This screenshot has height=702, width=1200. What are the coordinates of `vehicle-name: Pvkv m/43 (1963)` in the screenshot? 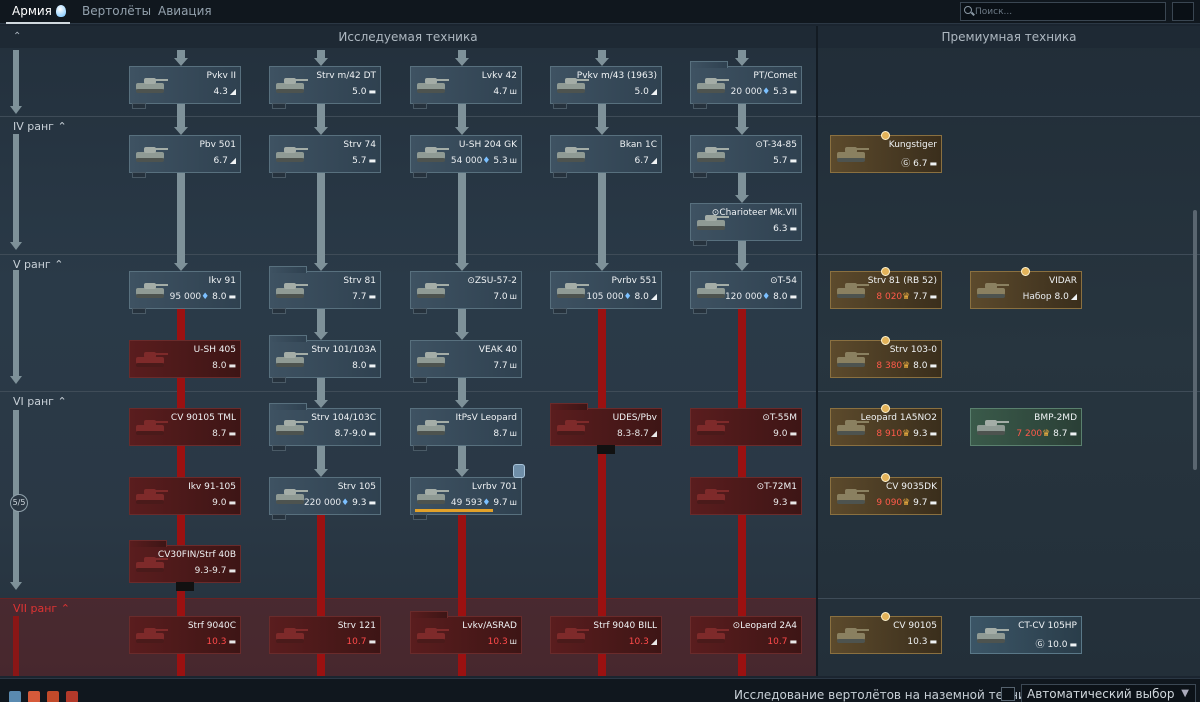 It's located at (616, 76).